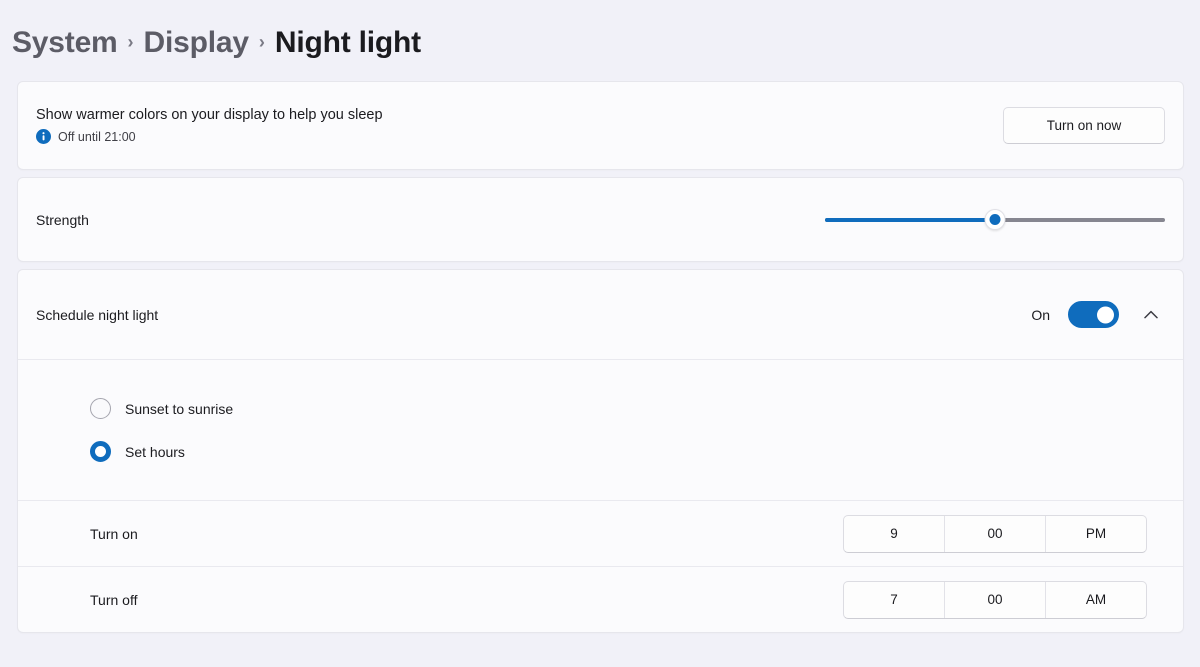 This screenshot has height=667, width=1200. I want to click on expander-toggle-button, so click(1151, 315).